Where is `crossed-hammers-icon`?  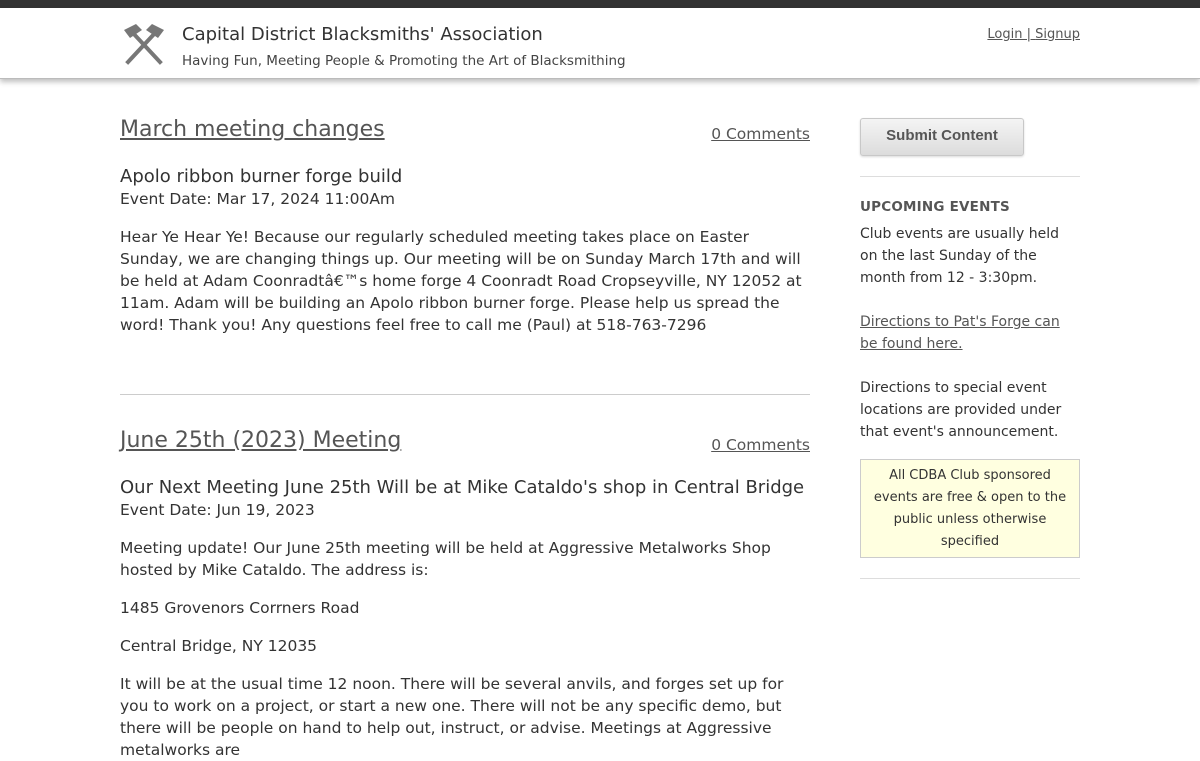
crossed-hammers-icon is located at coordinates (144, 44).